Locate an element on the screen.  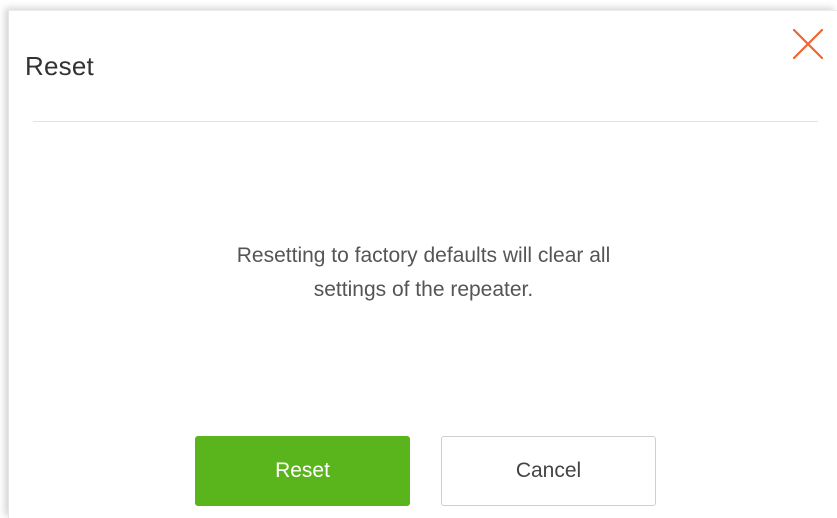
close-button is located at coordinates (808, 44).